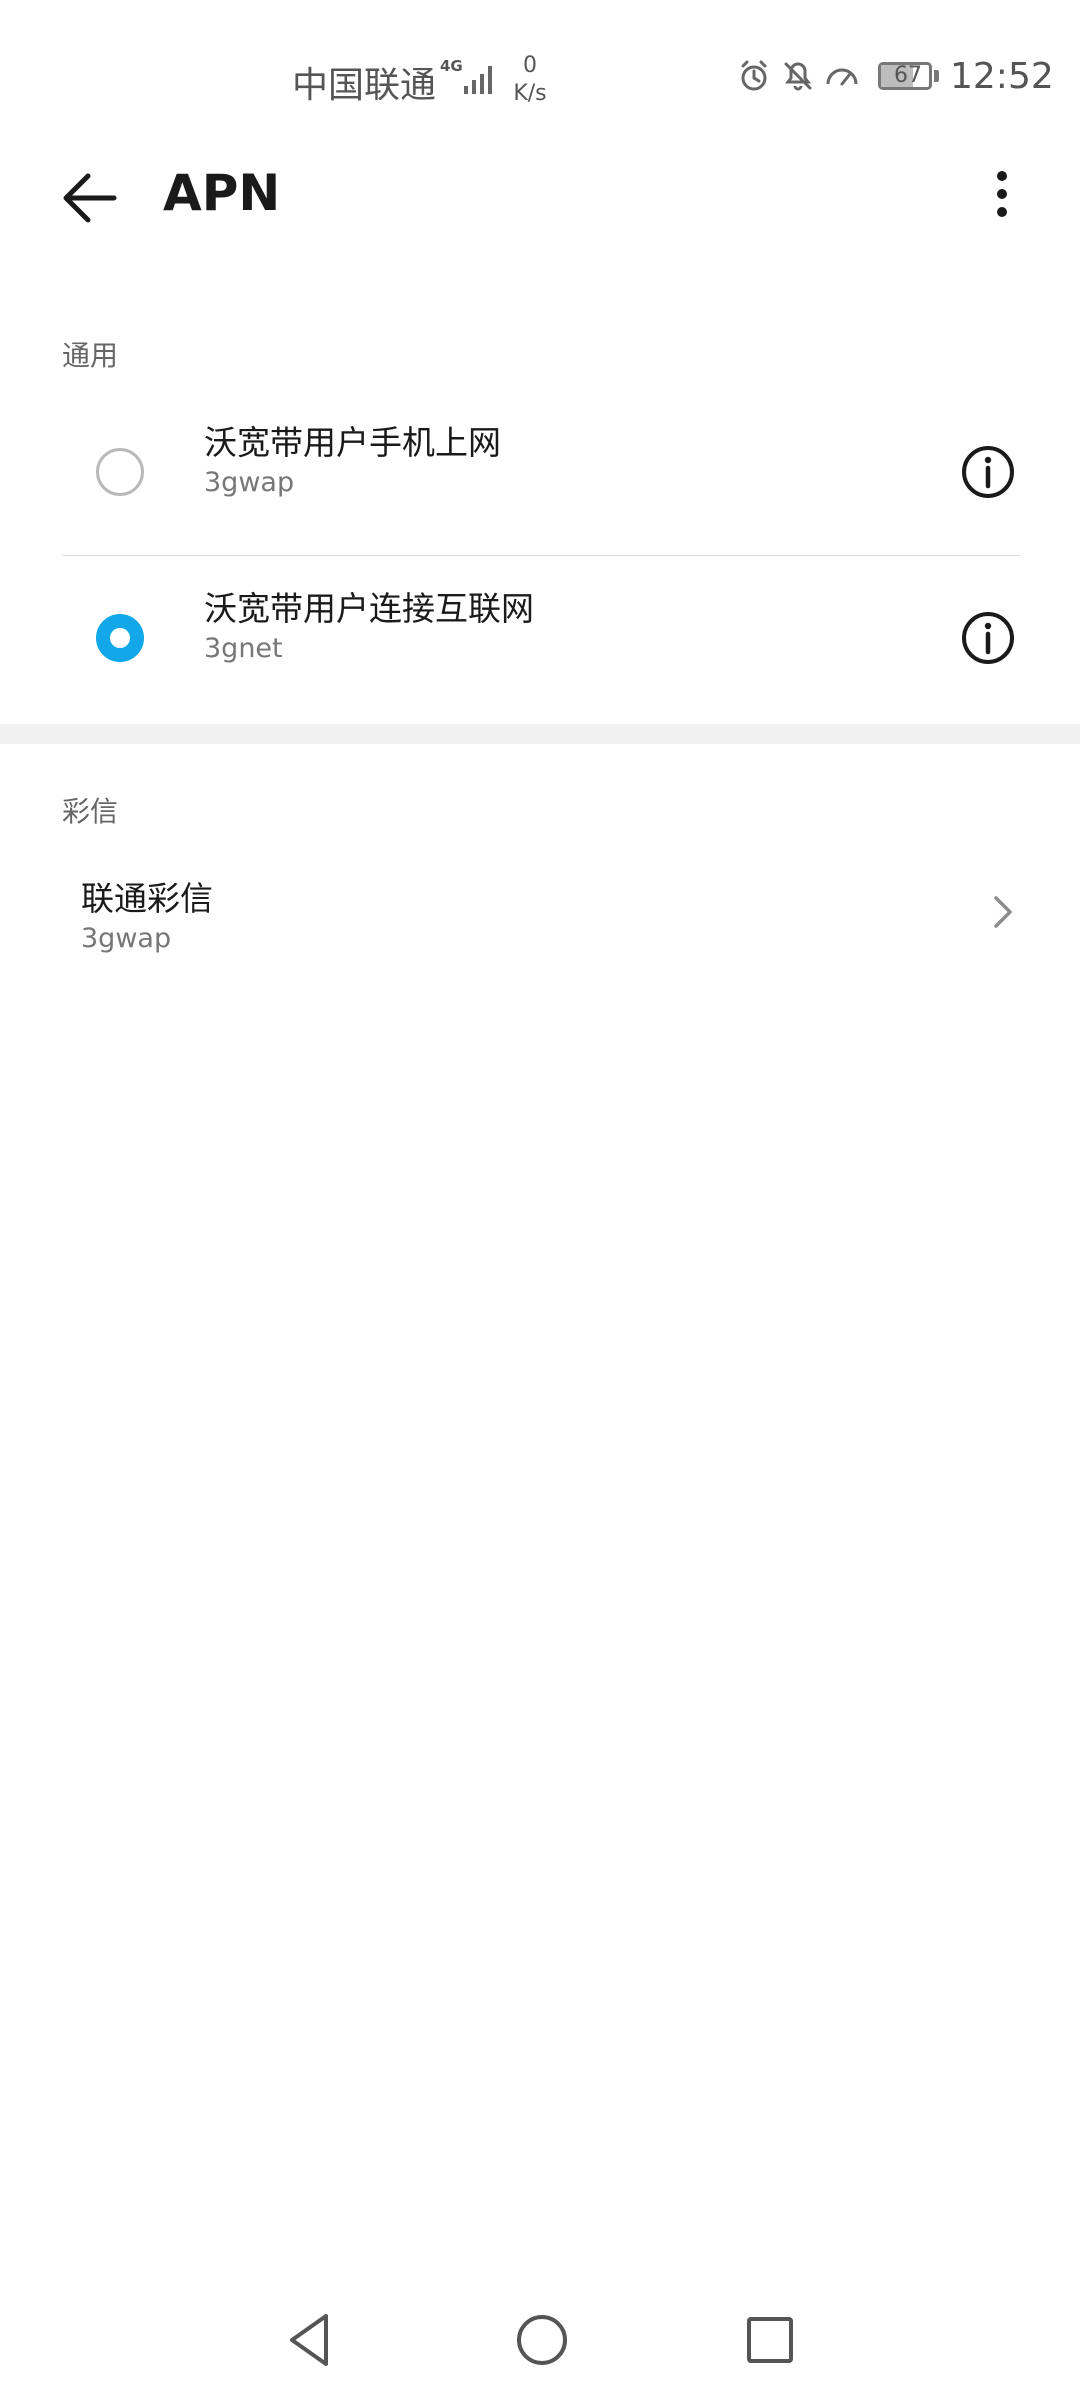  I want to click on apn-item-2: 沃宽带用户连接互联网 3gnet, so click(540, 641).